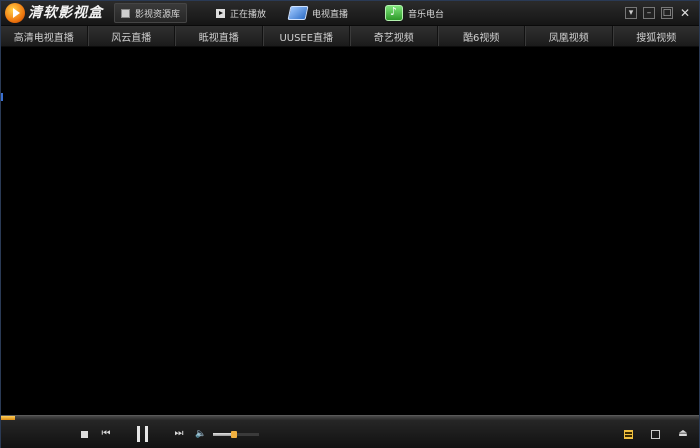  I want to click on playlist-icon, so click(628, 434).